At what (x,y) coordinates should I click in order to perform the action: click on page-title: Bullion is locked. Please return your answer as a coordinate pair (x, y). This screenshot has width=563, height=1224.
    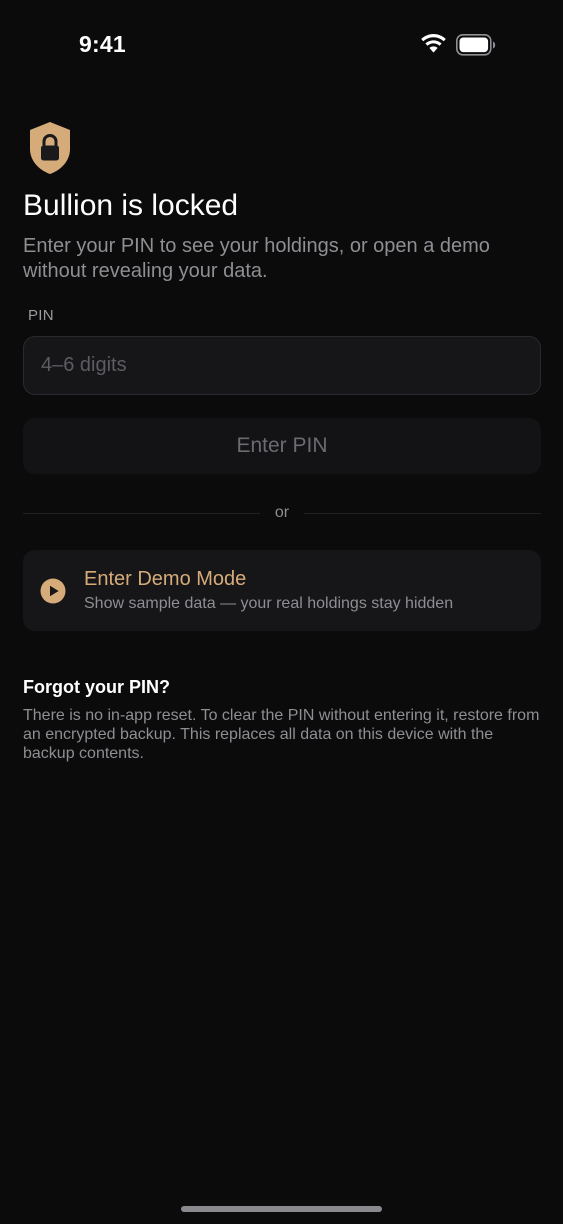
    Looking at the image, I should click on (131, 205).